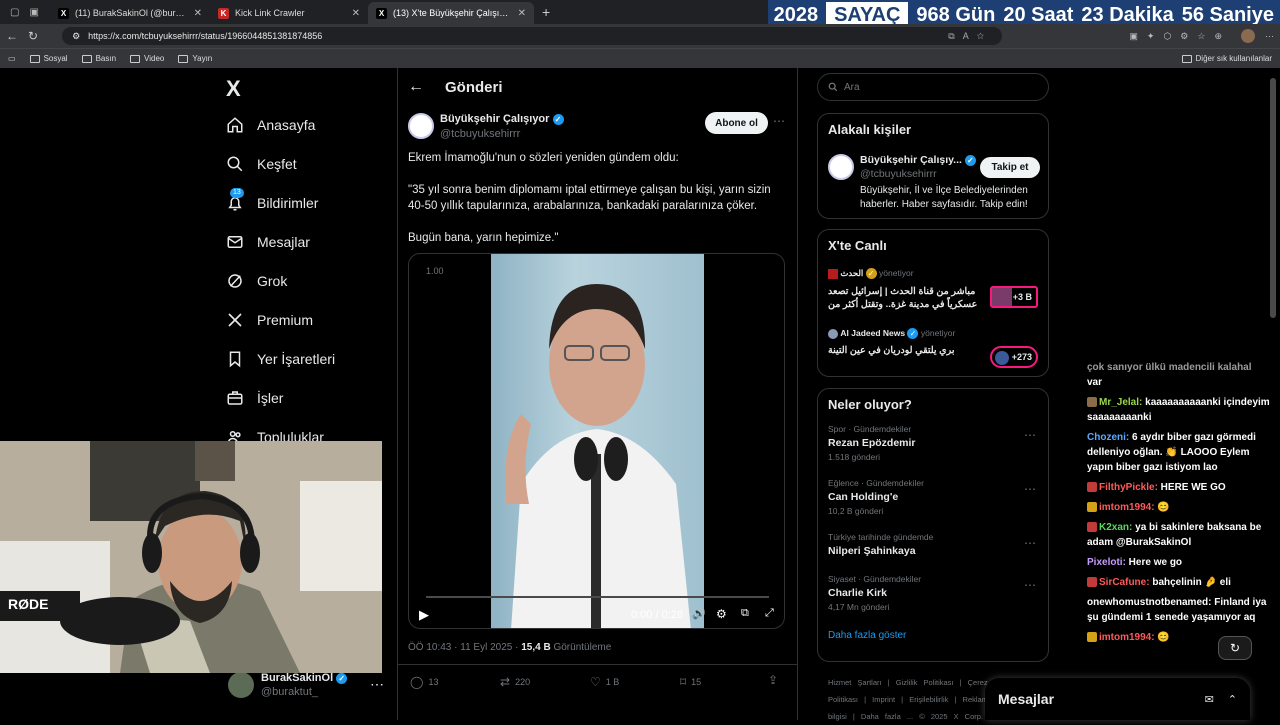 The width and height of the screenshot is (1280, 725). What do you see at coordinates (597, 597) in the screenshot?
I see `video-progress-track` at bounding box center [597, 597].